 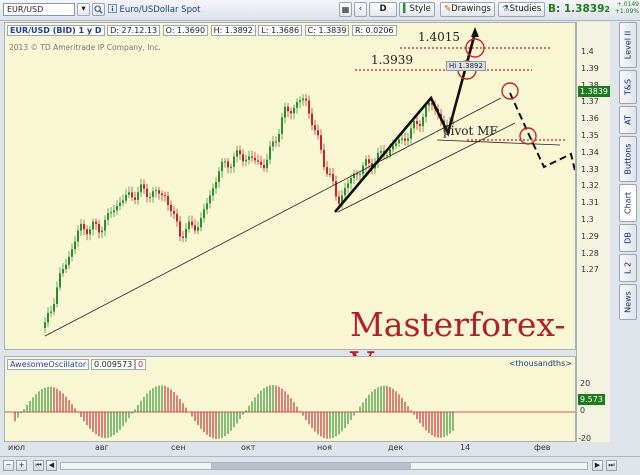 I want to click on tab-time-and-sales: T&S, so click(x=628, y=87).